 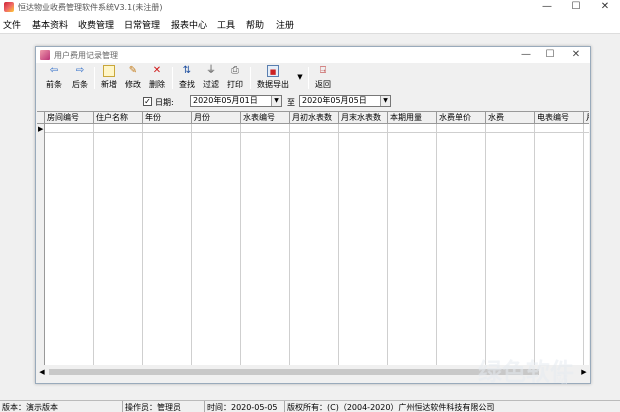 I want to click on filter-label: 过滤, so click(x=211, y=84).